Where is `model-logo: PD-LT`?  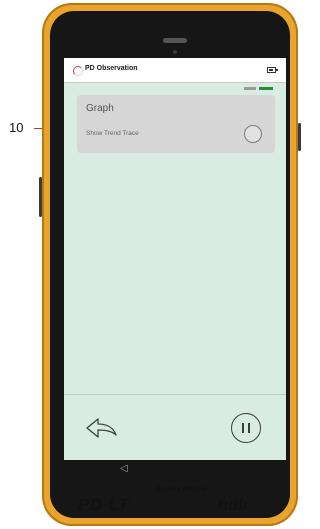
model-logo: PD-LT is located at coordinates (104, 504).